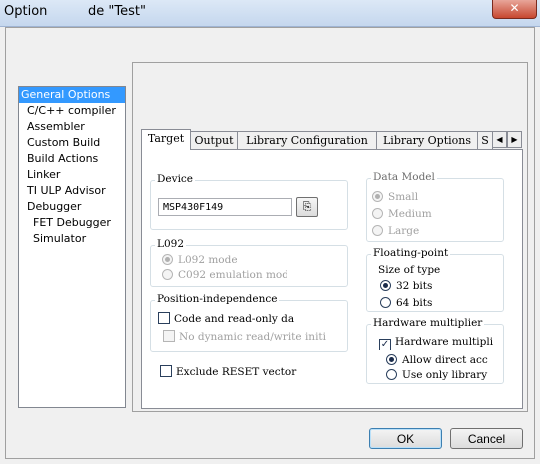 The width and height of the screenshot is (540, 464). What do you see at coordinates (443, 375) in the screenshot?
I see `use-only-library-option: Use only library` at bounding box center [443, 375].